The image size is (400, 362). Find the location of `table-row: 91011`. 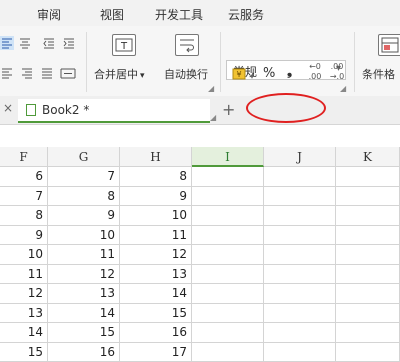

table-row: 91011 is located at coordinates (200, 236).